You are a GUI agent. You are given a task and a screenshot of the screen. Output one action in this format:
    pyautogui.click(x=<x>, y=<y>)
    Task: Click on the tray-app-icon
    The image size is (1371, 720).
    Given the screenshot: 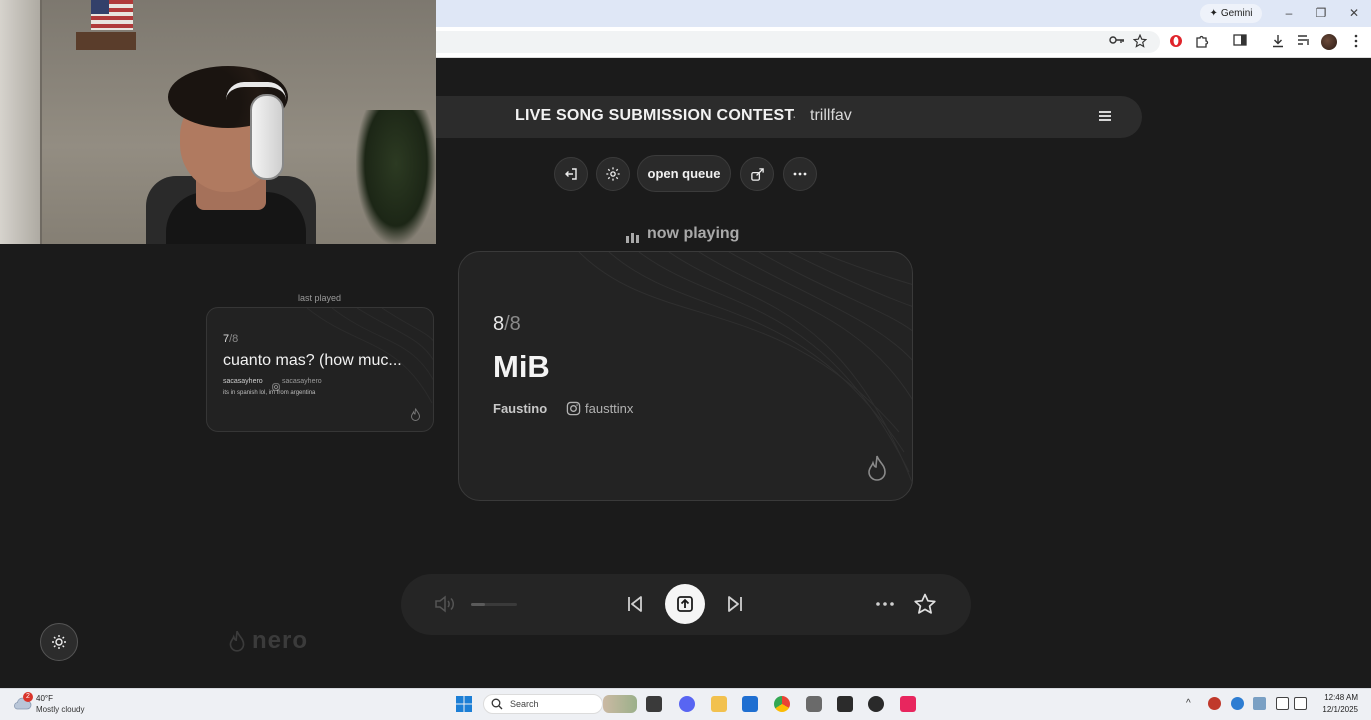 What is the action you would take?
    pyautogui.click(x=1214, y=703)
    